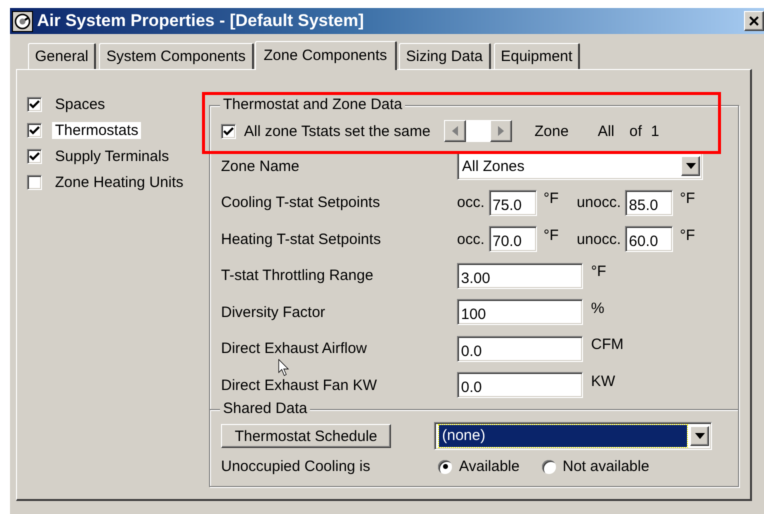  What do you see at coordinates (260, 166) in the screenshot?
I see `field-label: Zone Name` at bounding box center [260, 166].